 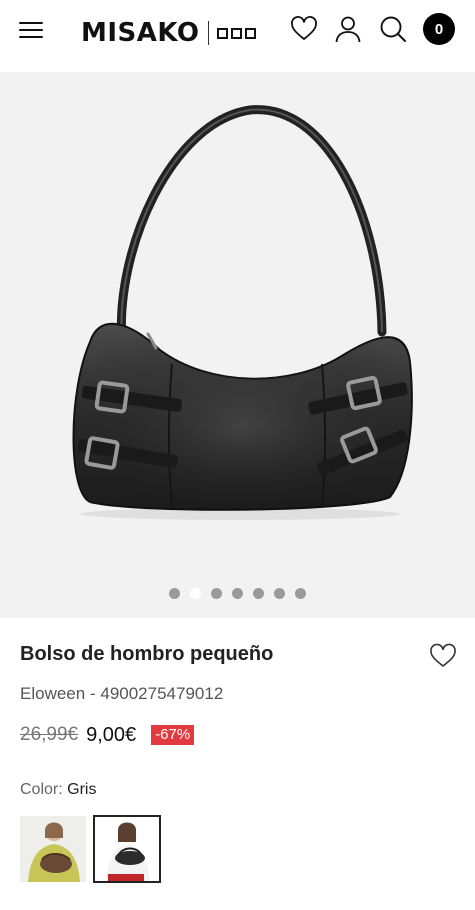 I want to click on brand-reference: Eloween - 4900275479012, so click(x=121, y=694).